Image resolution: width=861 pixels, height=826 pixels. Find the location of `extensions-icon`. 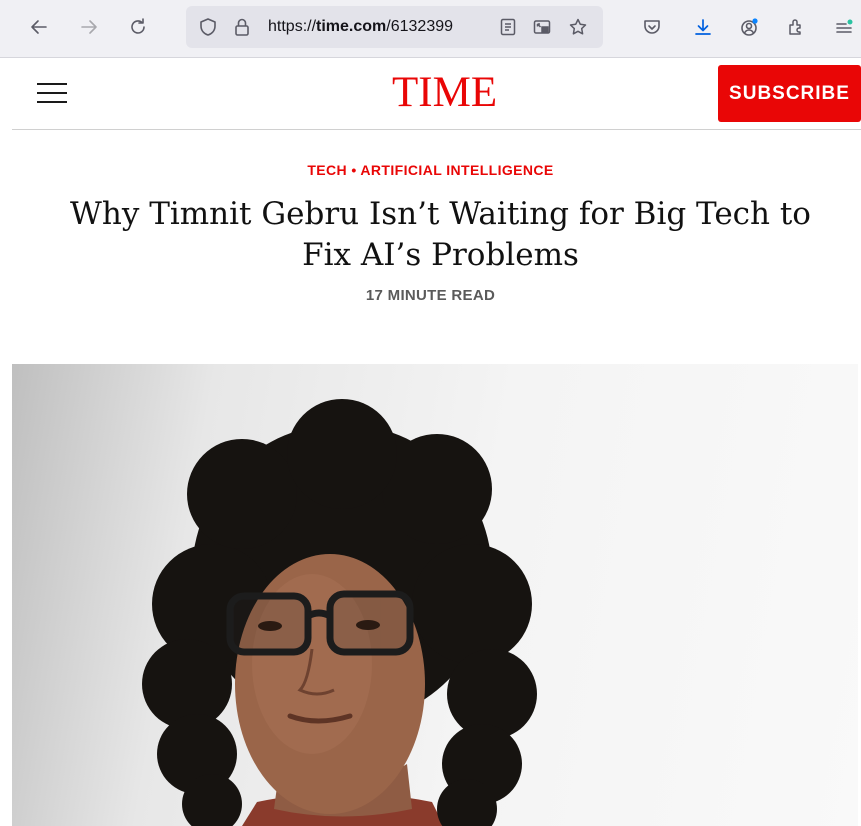

extensions-icon is located at coordinates (796, 27).